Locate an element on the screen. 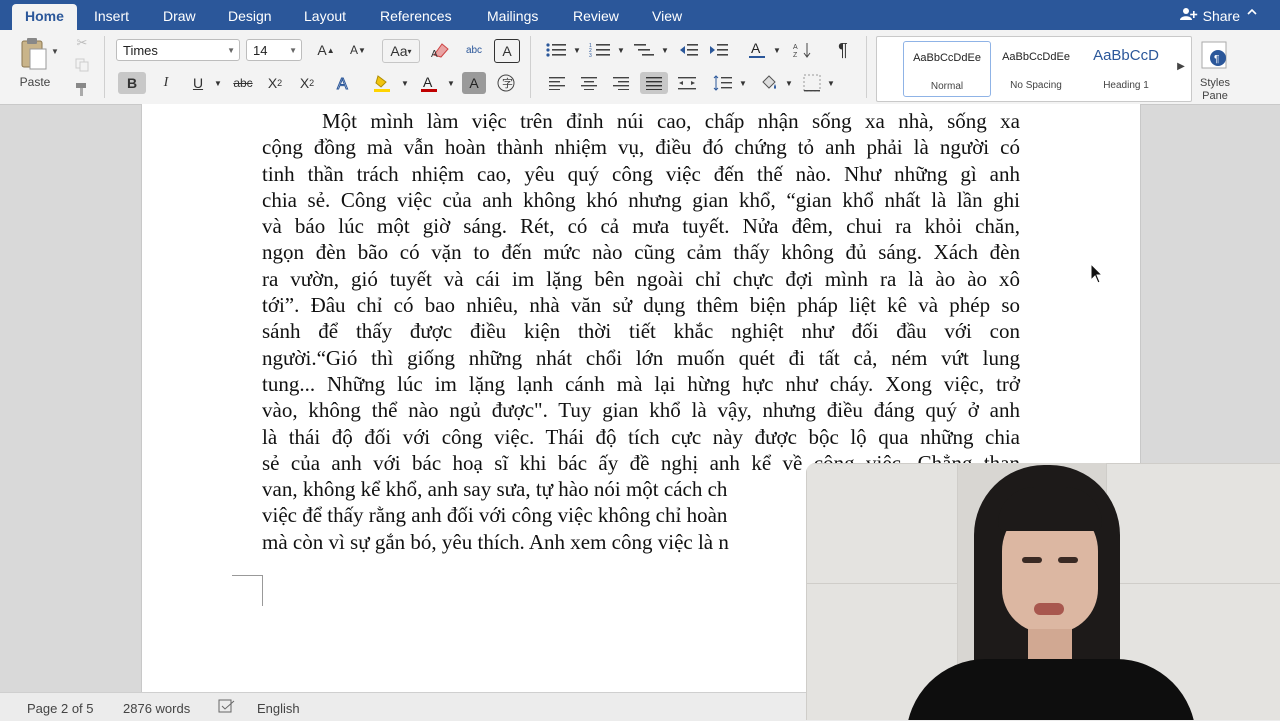 Image resolution: width=1280 pixels, height=721 pixels. show-formatting-marks-icon: ¶ is located at coordinates (843, 50).